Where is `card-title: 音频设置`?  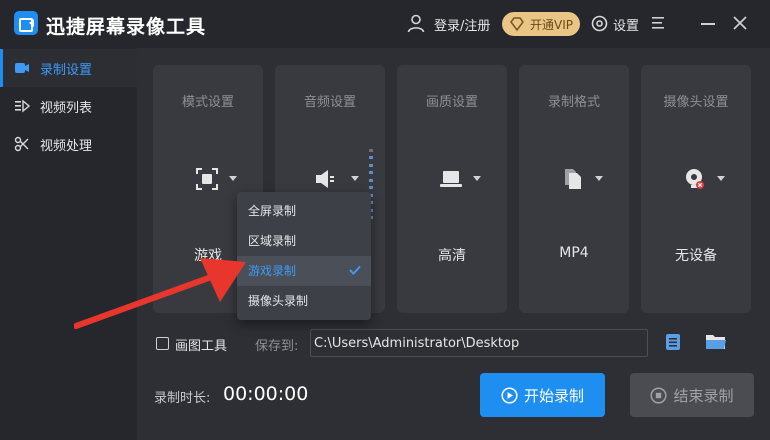
card-title: 音频设置 is located at coordinates (329, 102).